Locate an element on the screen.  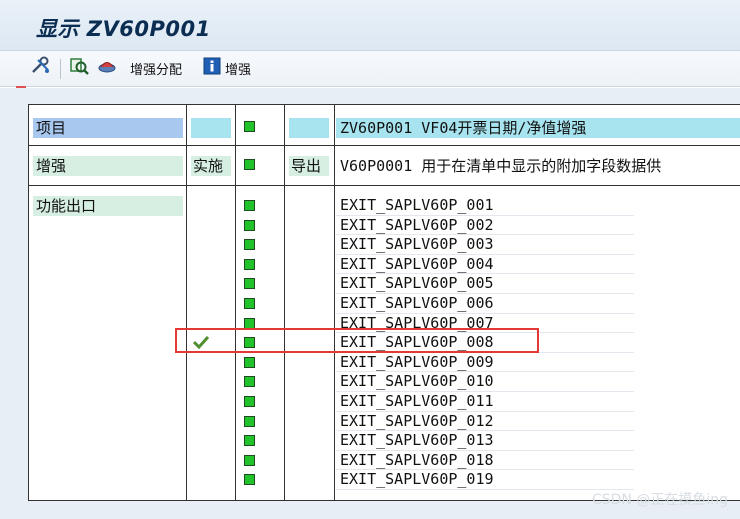
info-icon is located at coordinates (212, 68).